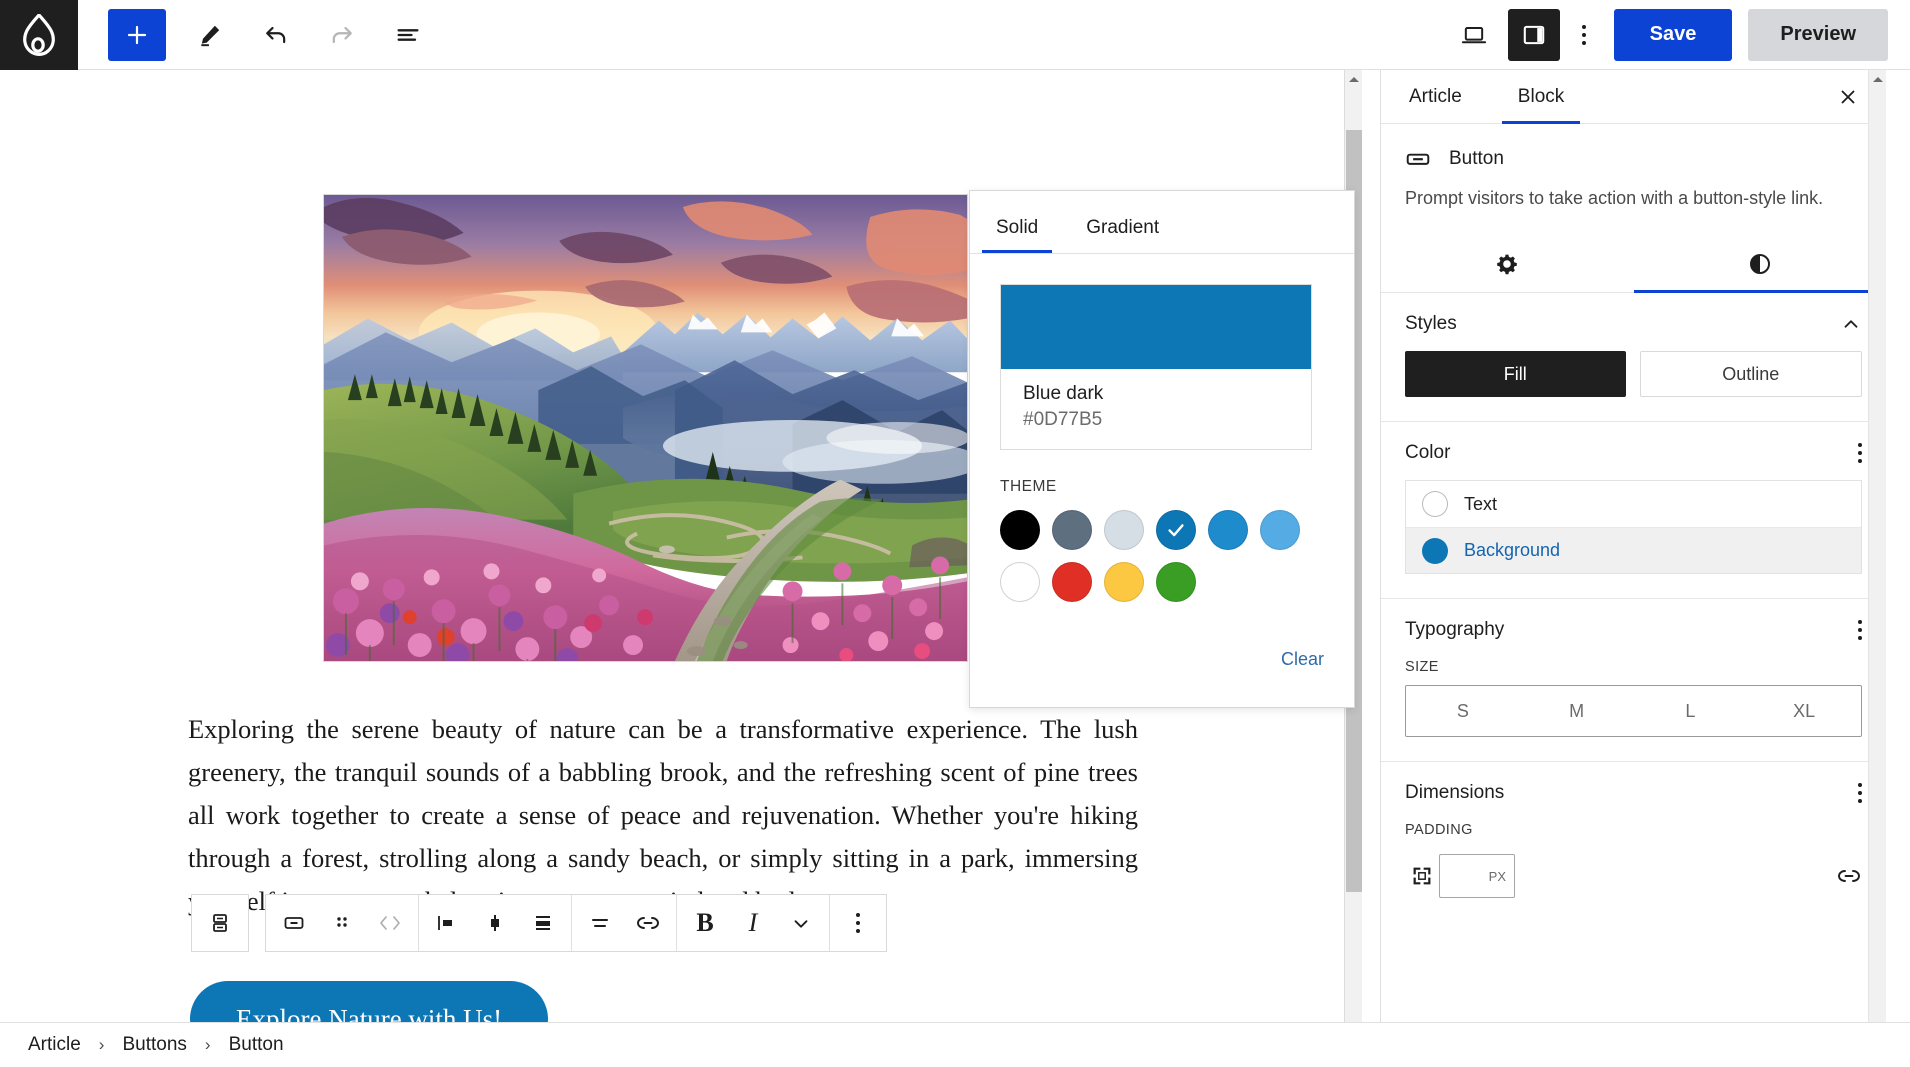 The height and width of the screenshot is (1067, 1910). Describe the element at coordinates (154, 1045) in the screenshot. I see `breadcrumb-item-buttons: Buttons` at that location.